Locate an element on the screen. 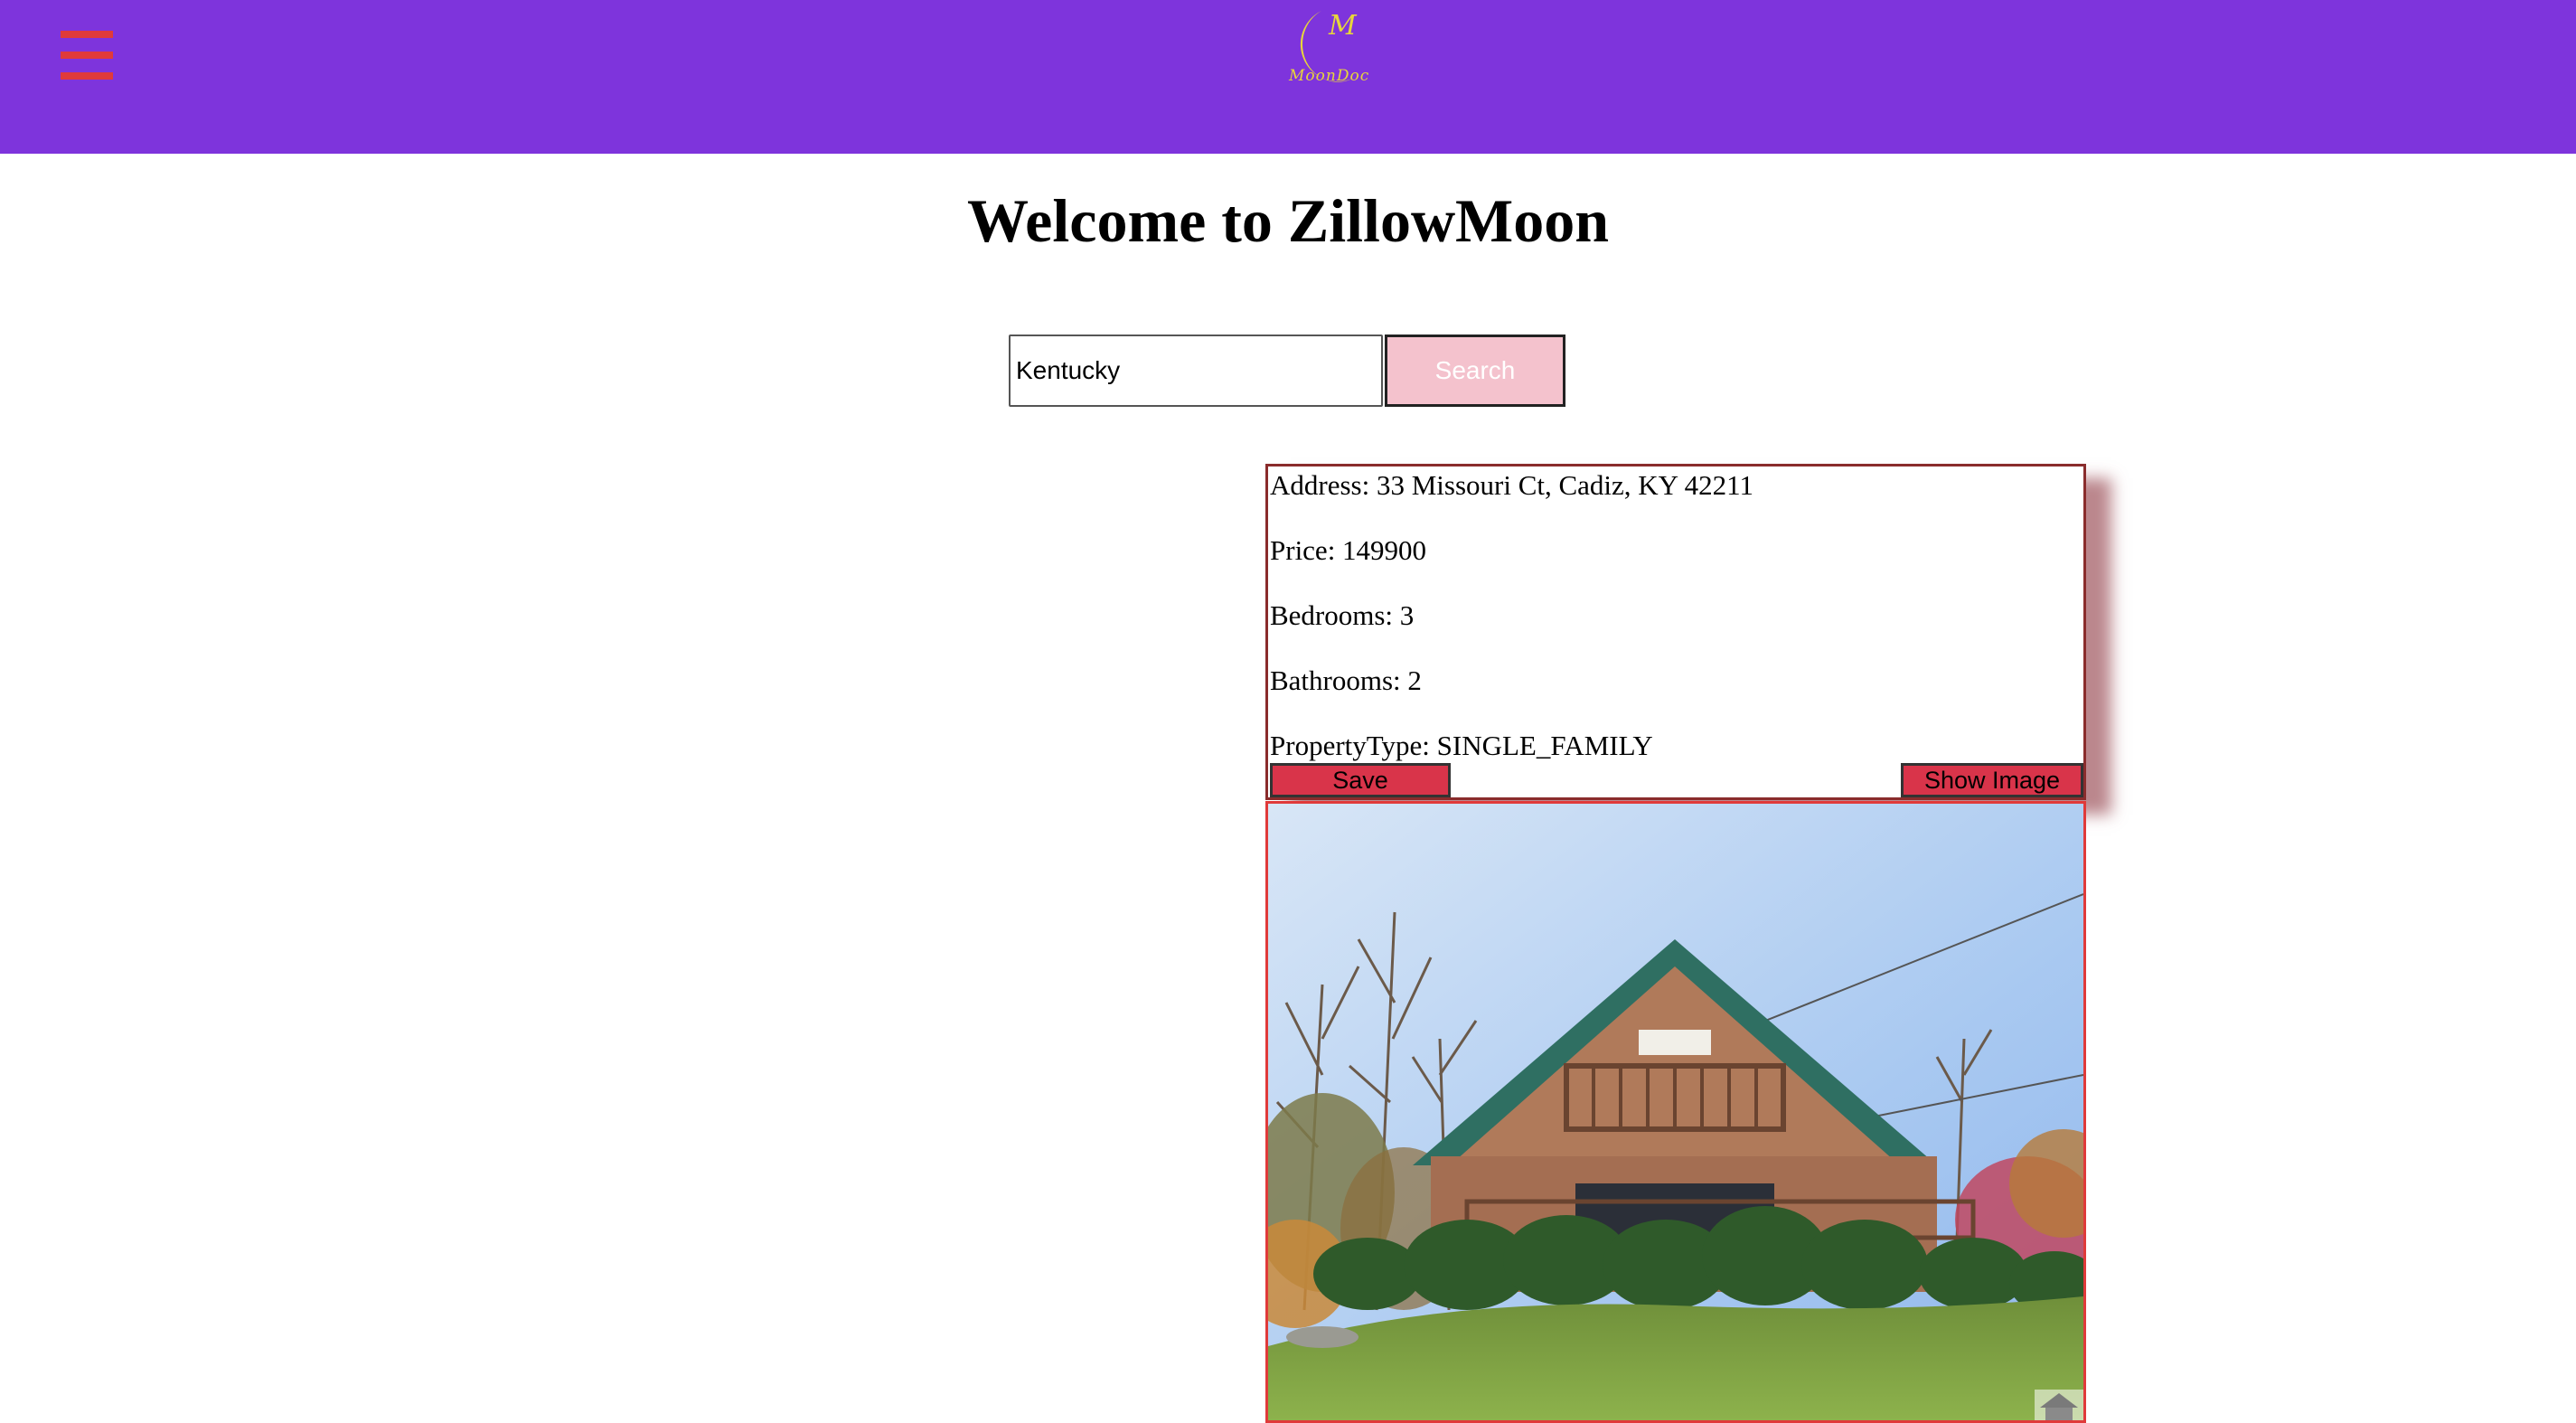 This screenshot has width=2576, height=1423. show-image-button: Show Image is located at coordinates (1992, 780).